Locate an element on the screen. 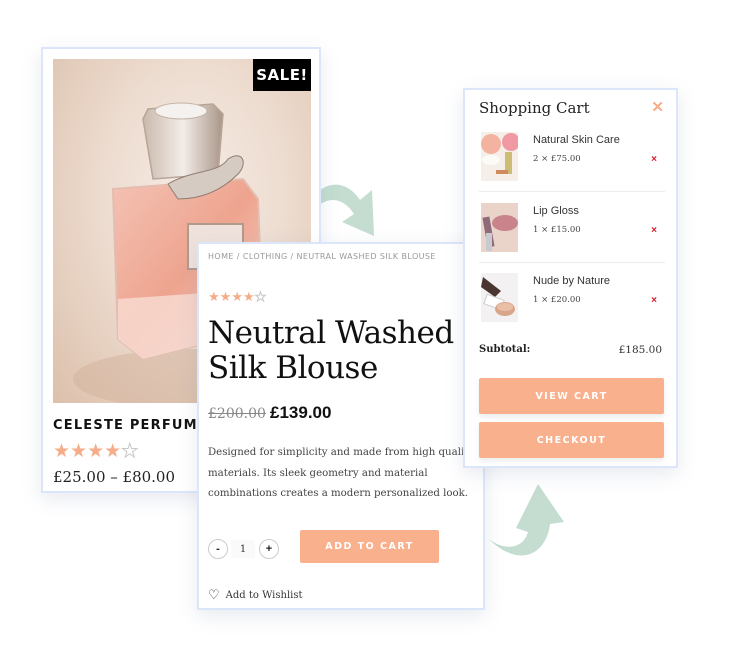 The image size is (730, 655). close-icon: ✕ is located at coordinates (657, 107).